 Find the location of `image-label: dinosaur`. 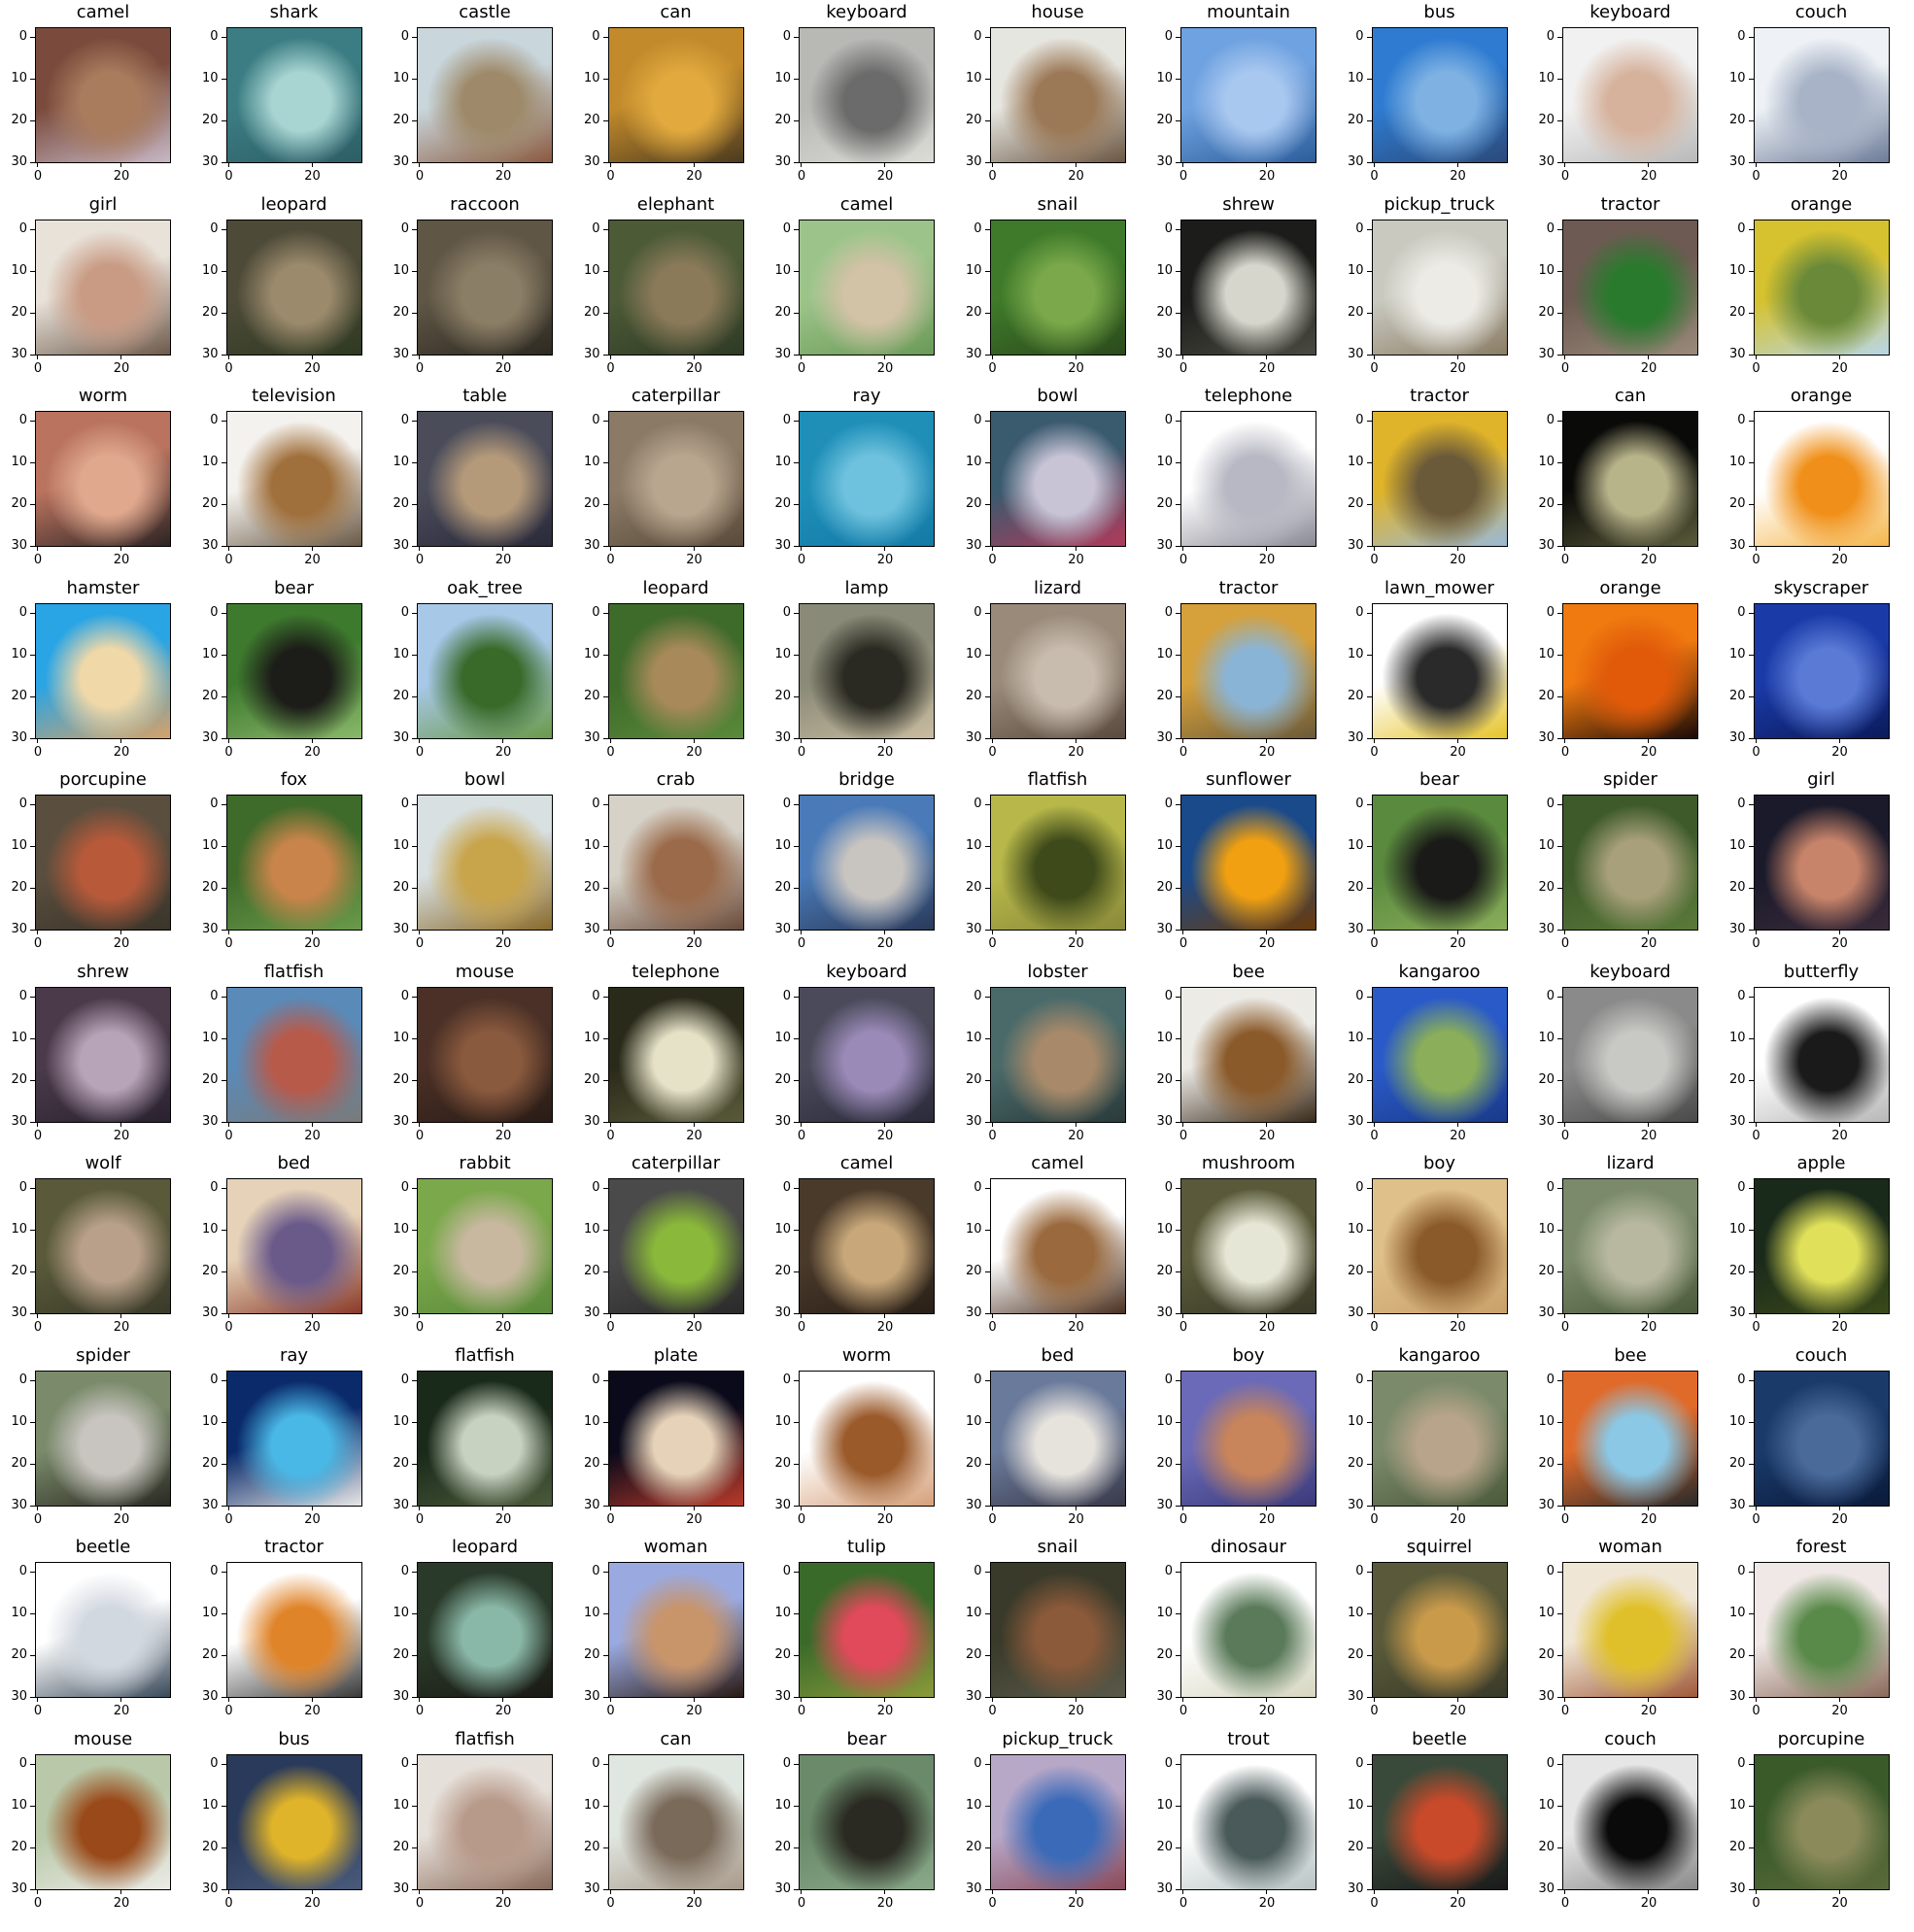

image-label: dinosaur is located at coordinates (1248, 1547).